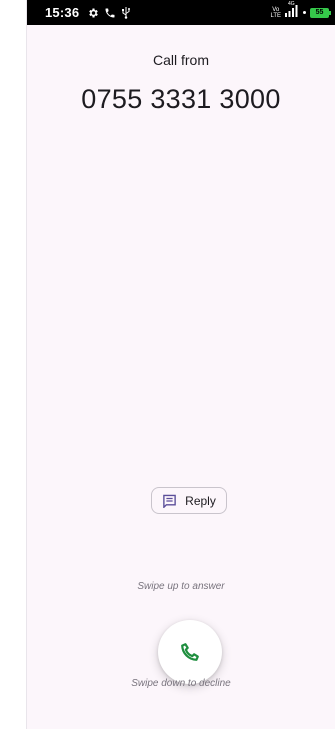 The height and width of the screenshot is (729, 335). Describe the element at coordinates (181, 586) in the screenshot. I see `swipe-up-hint: Swipe up to answer` at that location.